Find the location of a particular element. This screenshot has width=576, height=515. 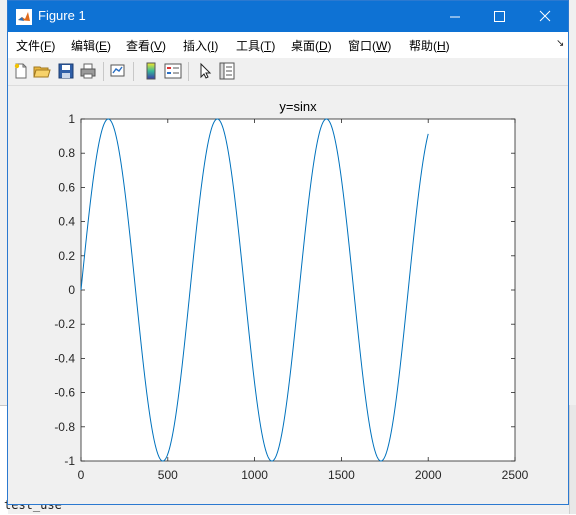

close-icon is located at coordinates (545, 16).